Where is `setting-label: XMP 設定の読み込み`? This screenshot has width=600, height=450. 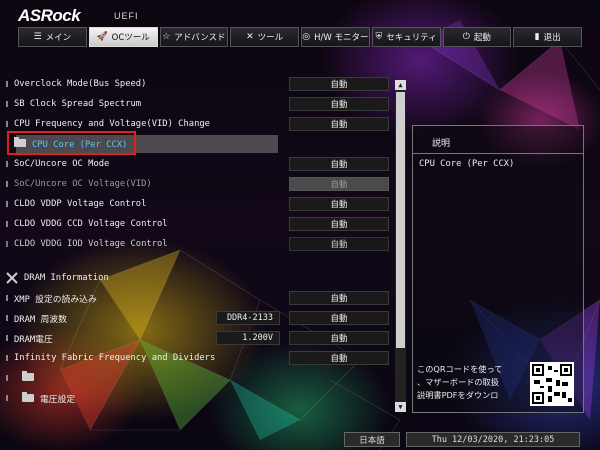
setting-label: XMP 設定の読み込み is located at coordinates (55, 299).